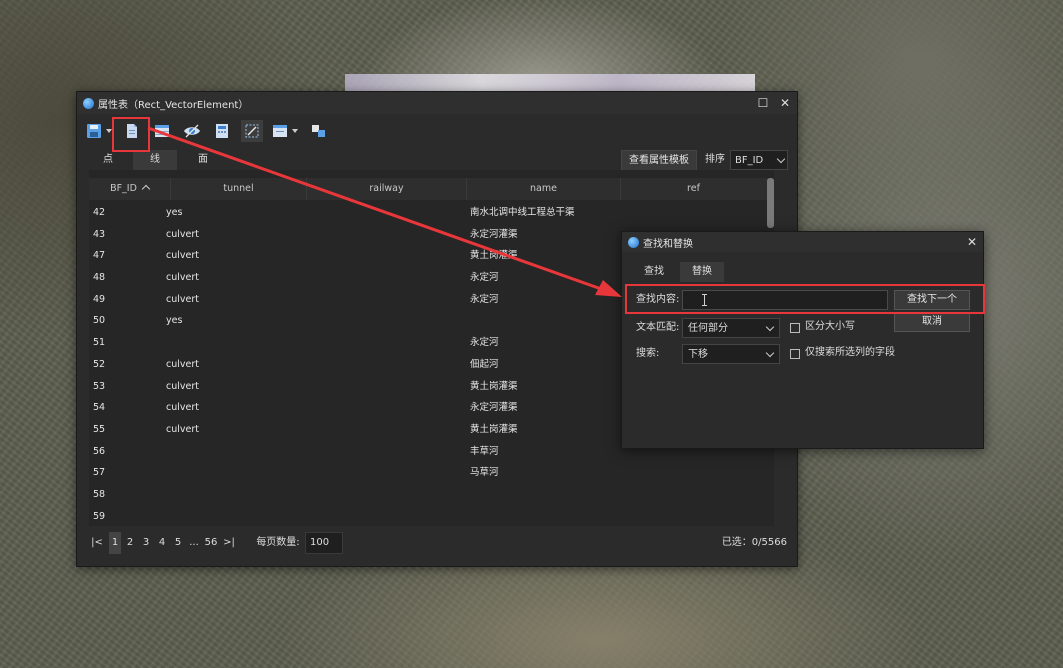 The width and height of the screenshot is (1063, 668). What do you see at coordinates (376, 209) in the screenshot?
I see `arrow-line` at bounding box center [376, 209].